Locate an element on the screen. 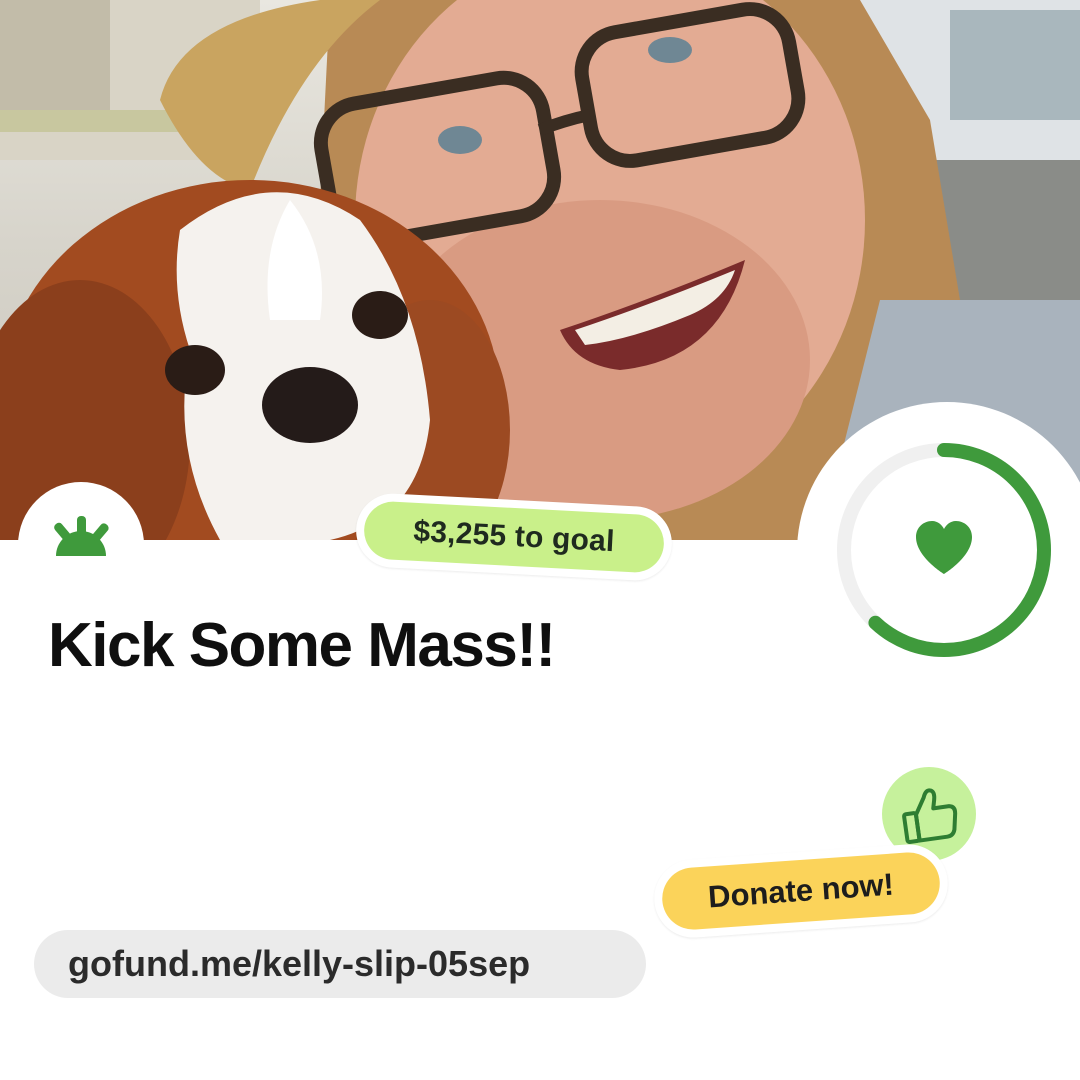 This screenshot has height=1080, width=1080. donate-now-label: Donate now! is located at coordinates (801, 891).